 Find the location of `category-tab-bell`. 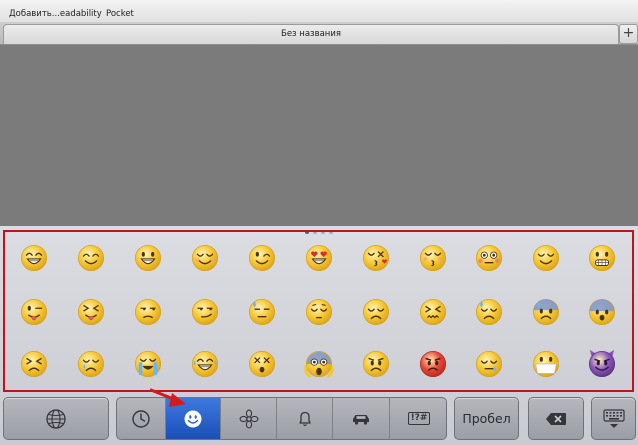

category-tab-bell is located at coordinates (305, 418).